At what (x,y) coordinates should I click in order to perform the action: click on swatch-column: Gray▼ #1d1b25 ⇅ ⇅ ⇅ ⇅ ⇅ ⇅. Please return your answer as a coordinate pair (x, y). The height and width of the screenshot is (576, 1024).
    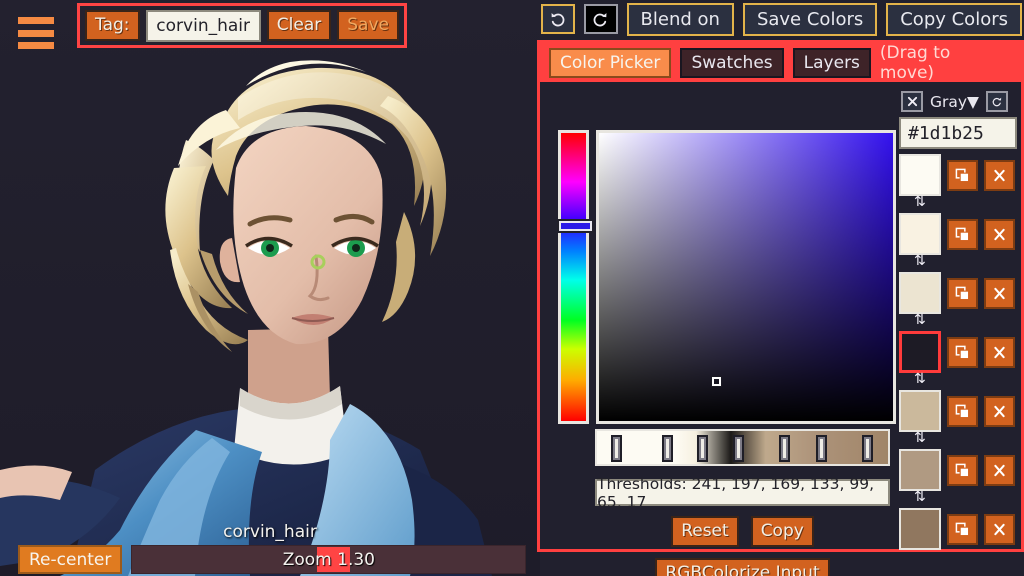
    Looking at the image, I should click on (960, 317).